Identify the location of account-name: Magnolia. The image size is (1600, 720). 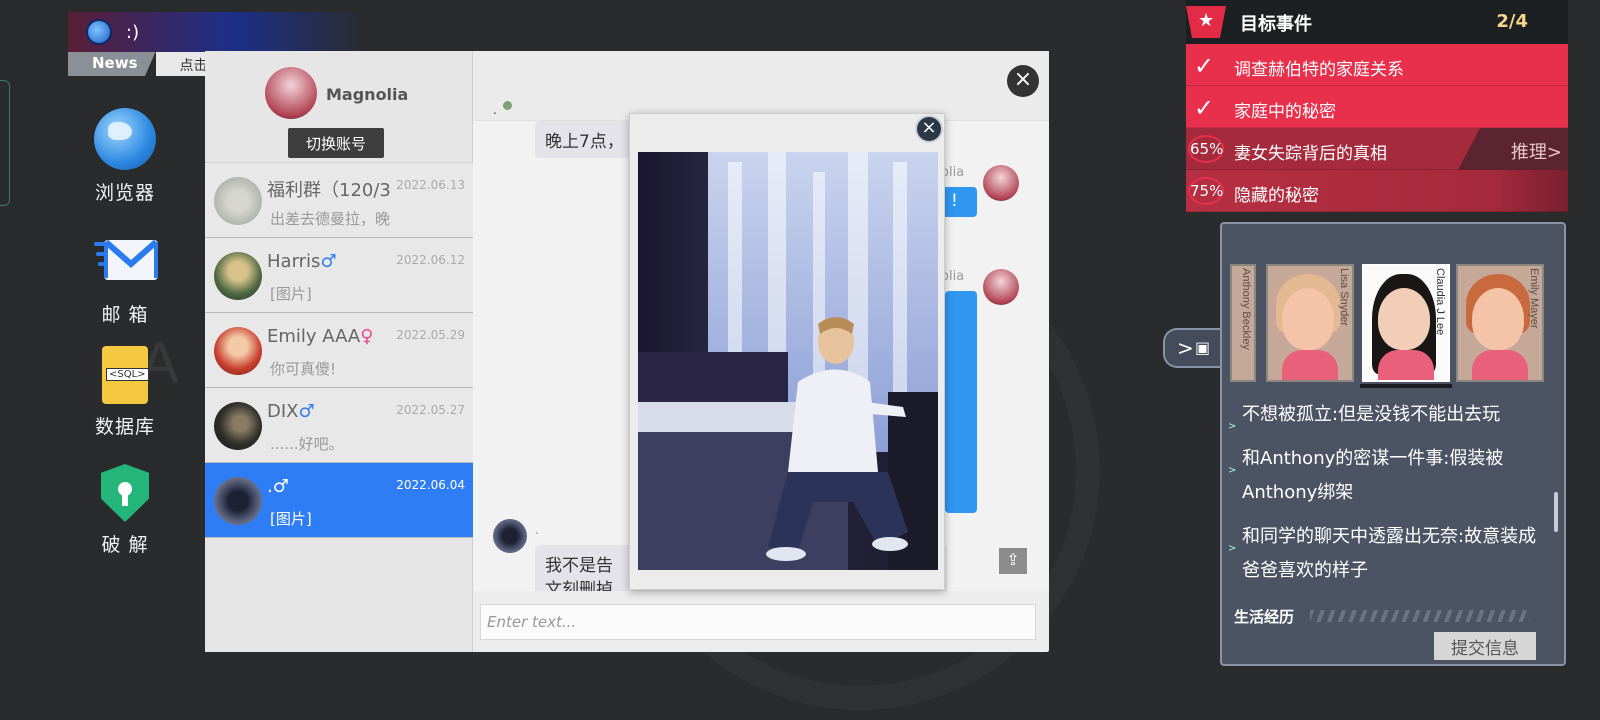
(367, 94).